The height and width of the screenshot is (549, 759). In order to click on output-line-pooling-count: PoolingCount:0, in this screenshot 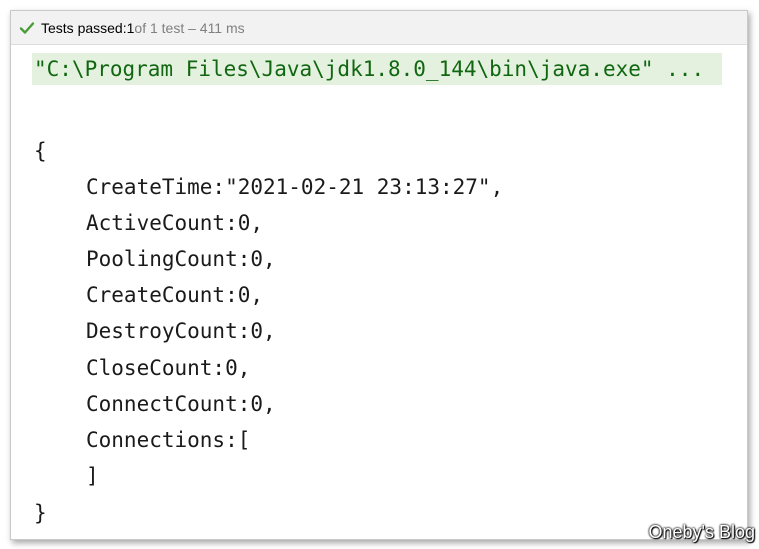, I will do `click(181, 259)`.